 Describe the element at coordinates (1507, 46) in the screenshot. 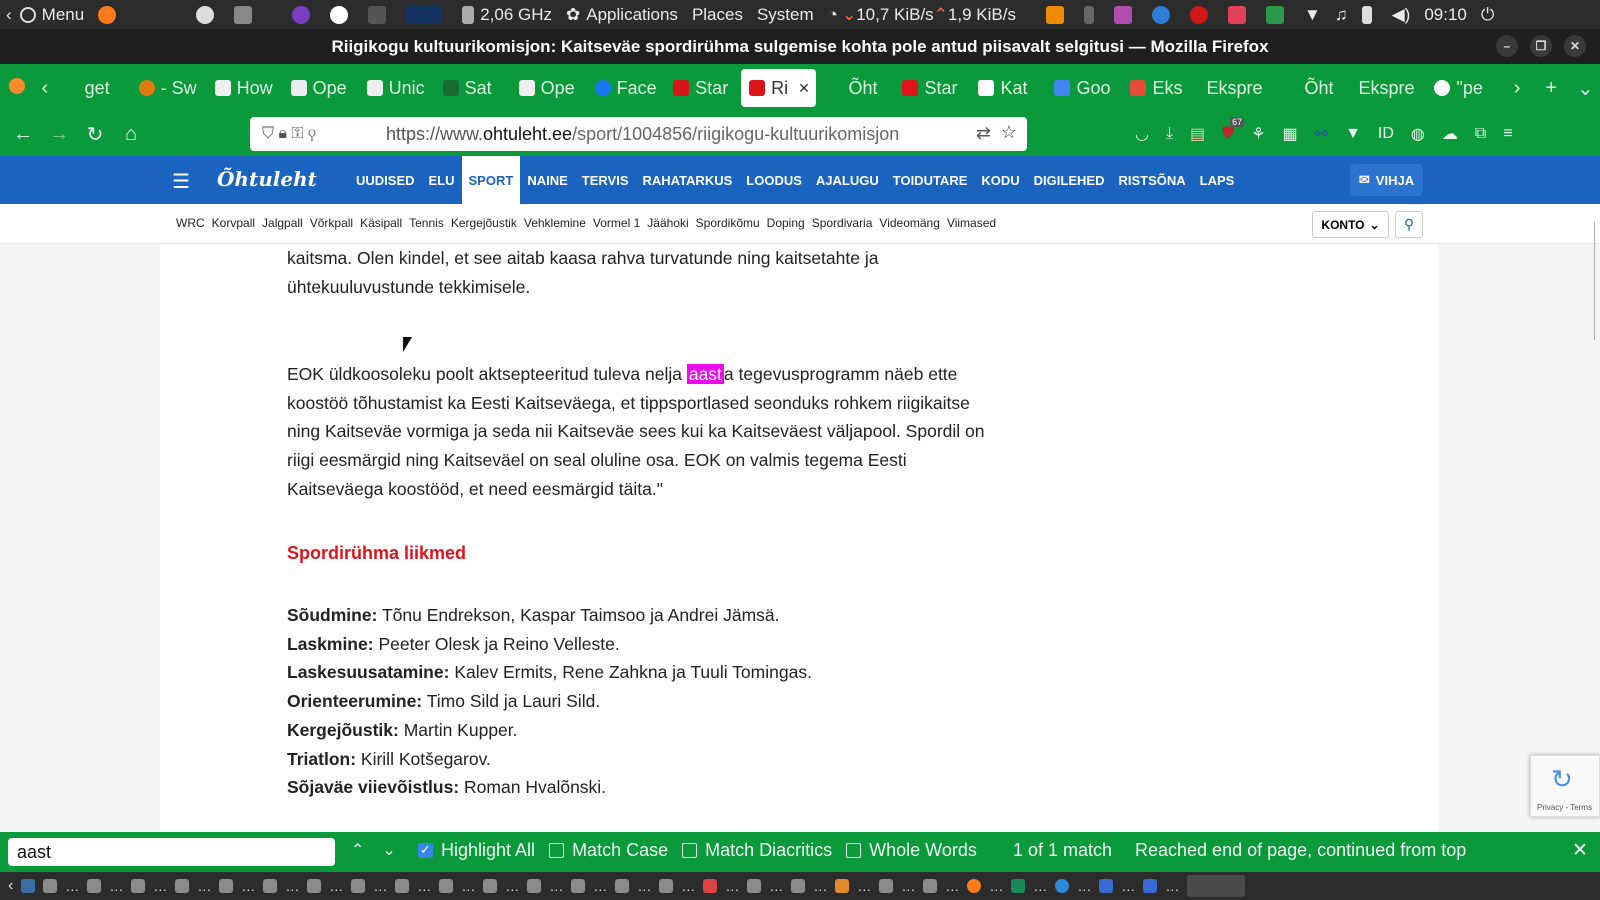

I see `minimize-button: –` at that location.